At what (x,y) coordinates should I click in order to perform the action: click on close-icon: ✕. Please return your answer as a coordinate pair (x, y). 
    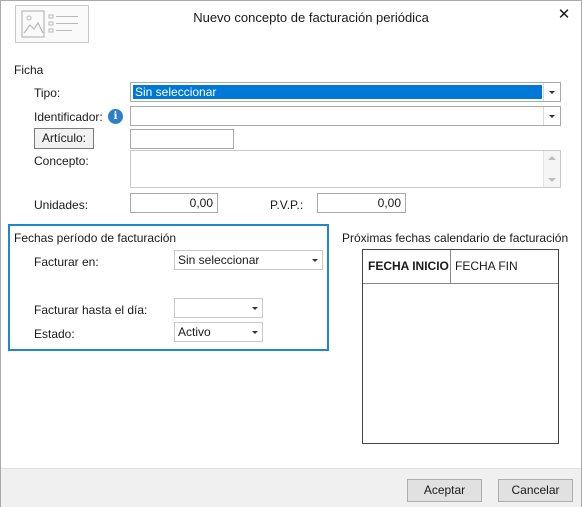
    Looking at the image, I should click on (564, 14).